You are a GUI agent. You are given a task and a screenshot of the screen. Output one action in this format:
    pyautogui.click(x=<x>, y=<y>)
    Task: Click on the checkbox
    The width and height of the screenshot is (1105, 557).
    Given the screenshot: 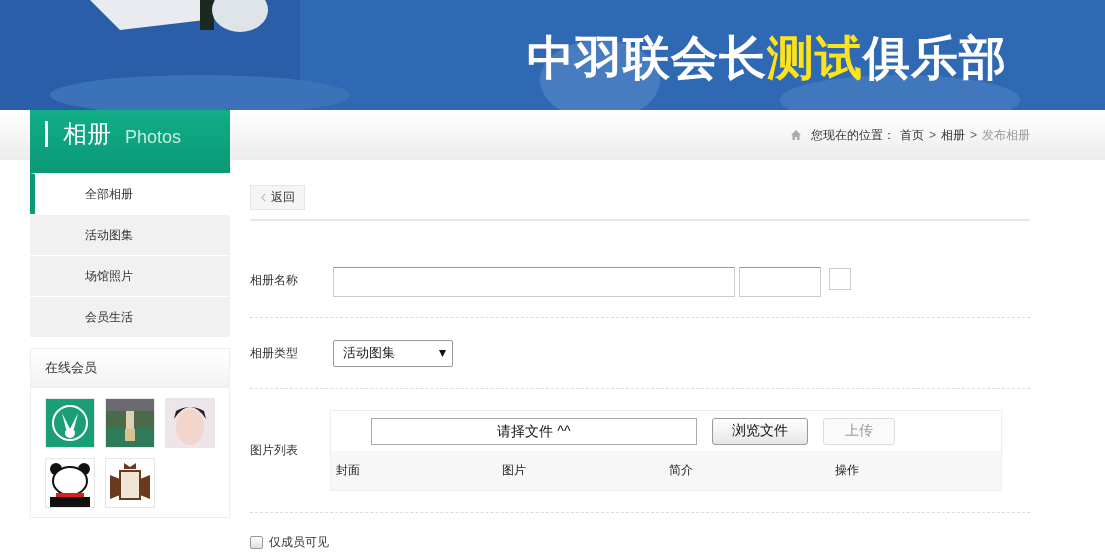 What is the action you would take?
    pyautogui.click(x=256, y=542)
    